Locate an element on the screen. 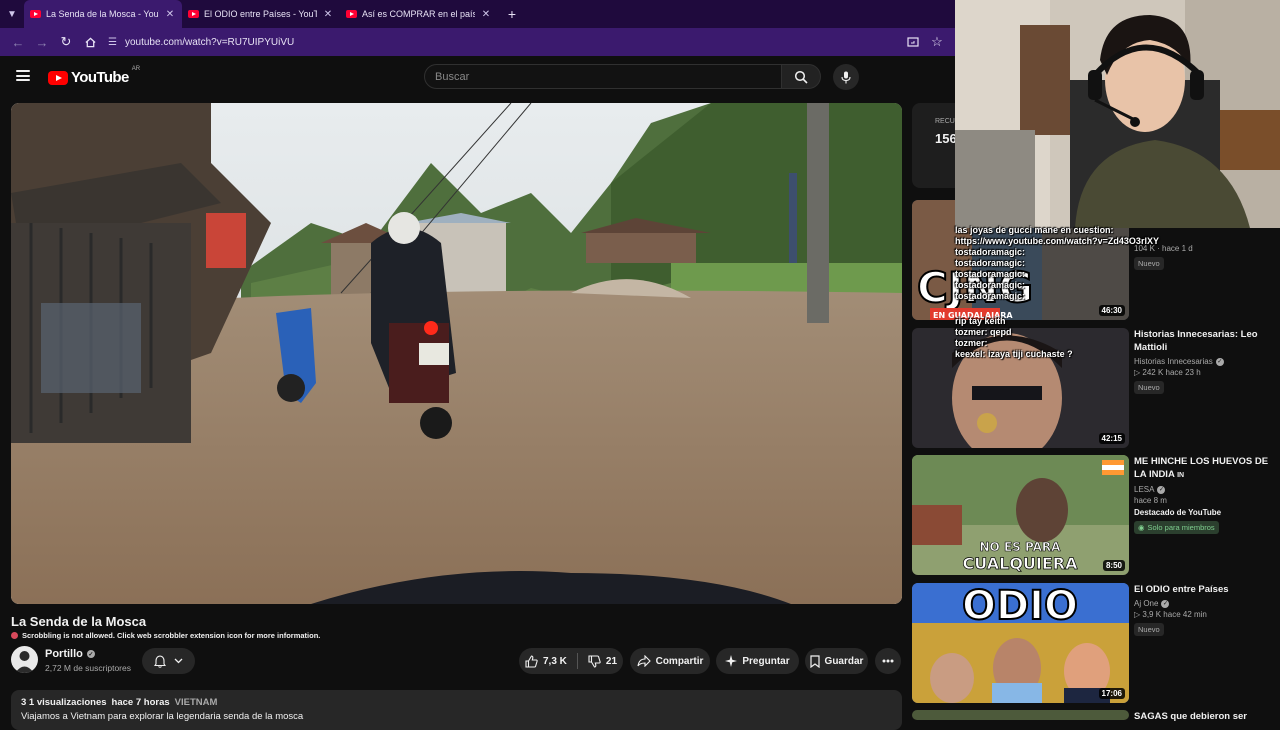 This screenshot has width=1280, height=730. save-label: Guardar is located at coordinates (844, 661).